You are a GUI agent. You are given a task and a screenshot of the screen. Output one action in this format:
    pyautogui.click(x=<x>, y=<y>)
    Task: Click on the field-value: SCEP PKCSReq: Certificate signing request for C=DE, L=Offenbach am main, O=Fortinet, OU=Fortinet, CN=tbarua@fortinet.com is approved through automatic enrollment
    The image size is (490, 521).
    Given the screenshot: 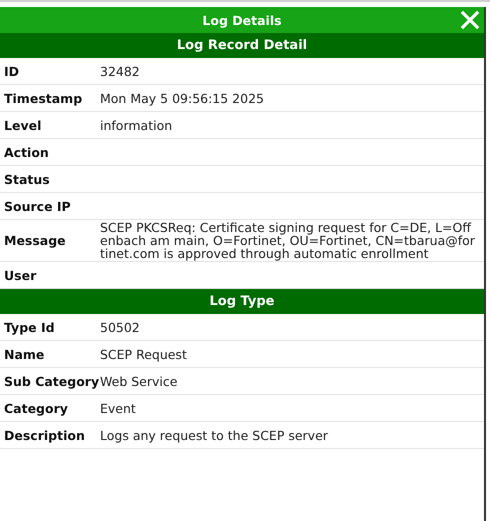 What is the action you would take?
    pyautogui.click(x=288, y=240)
    